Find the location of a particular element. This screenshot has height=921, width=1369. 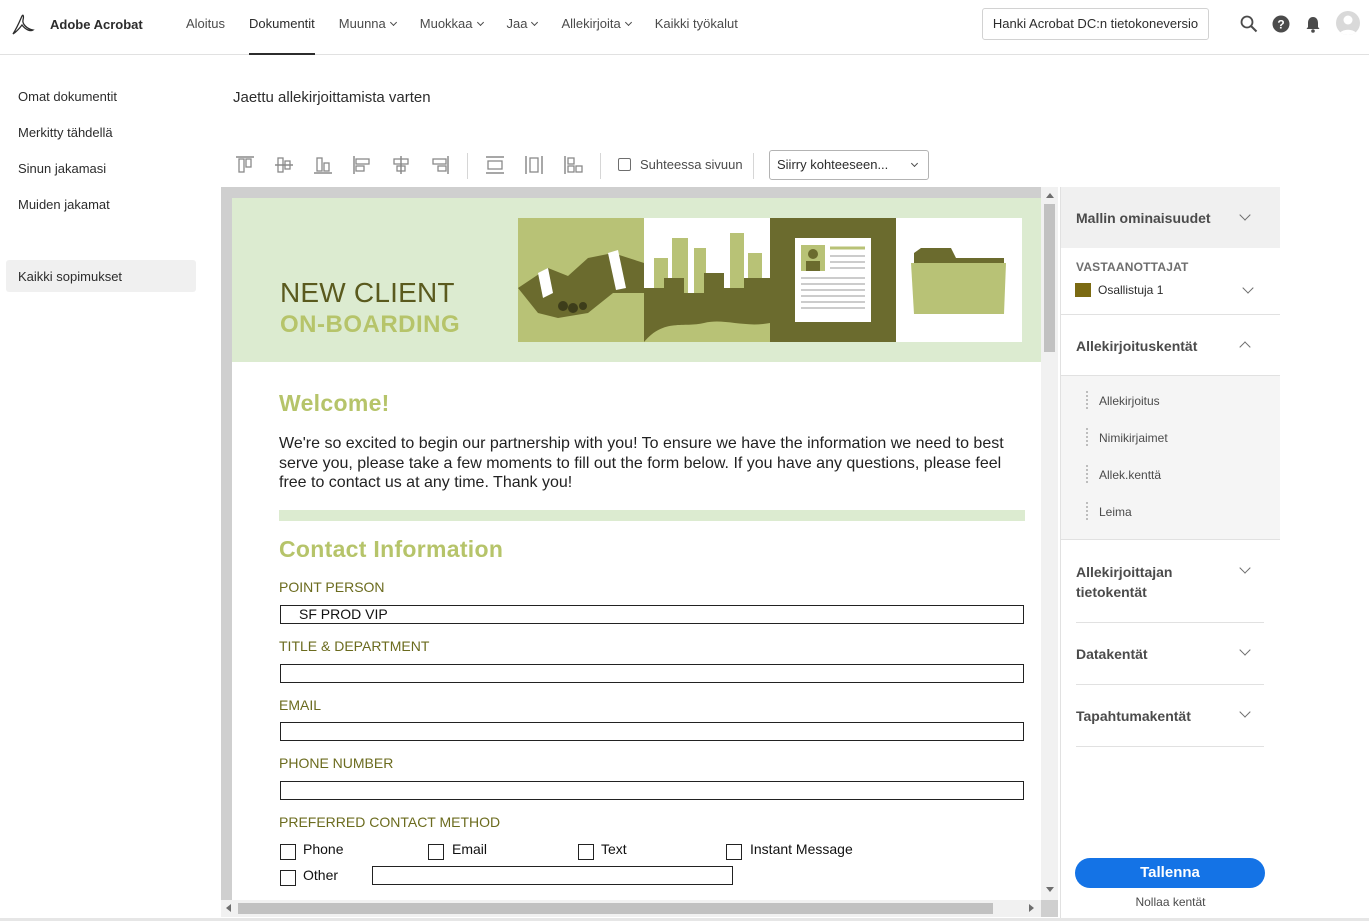

field-label-phone-number: PHONE NUMBER is located at coordinates (336, 763).